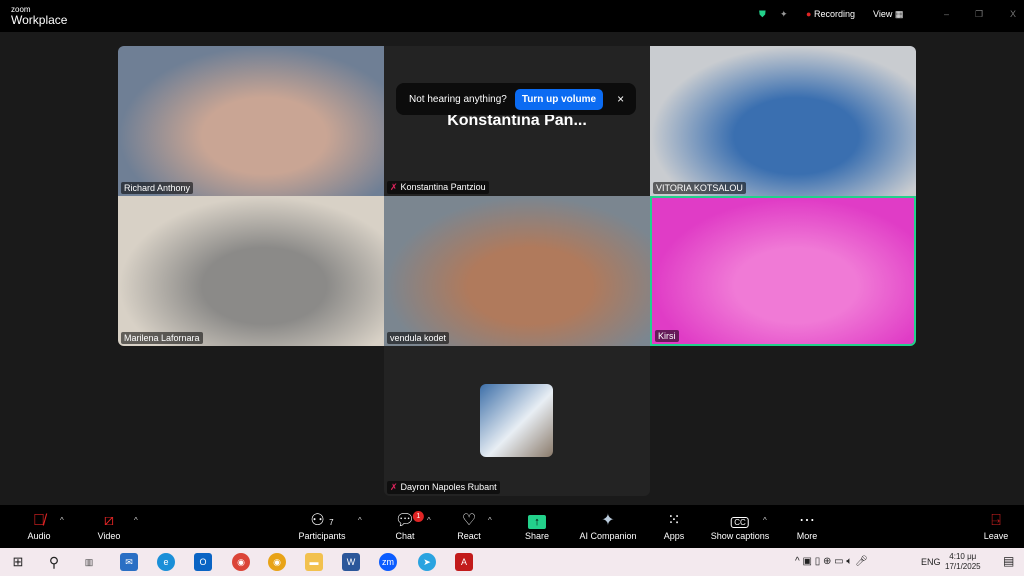  I want to click on participant-tile-active-speaker: Kirsi, so click(783, 271).